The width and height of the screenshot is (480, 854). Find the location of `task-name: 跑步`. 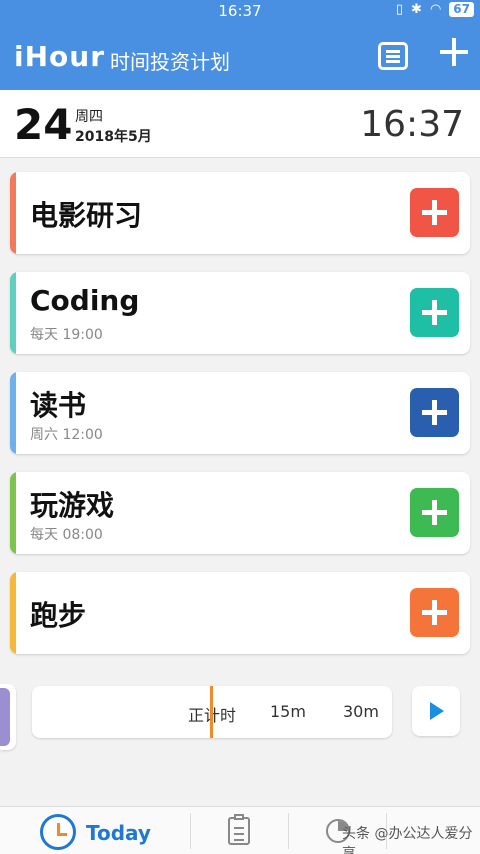

task-name: 跑步 is located at coordinates (58, 615).